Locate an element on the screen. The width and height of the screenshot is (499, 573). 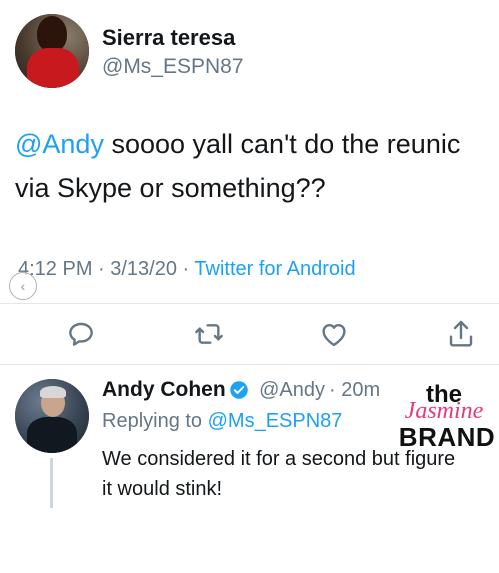
watermark-jasmine: Jasmine is located at coordinates (444, 411).